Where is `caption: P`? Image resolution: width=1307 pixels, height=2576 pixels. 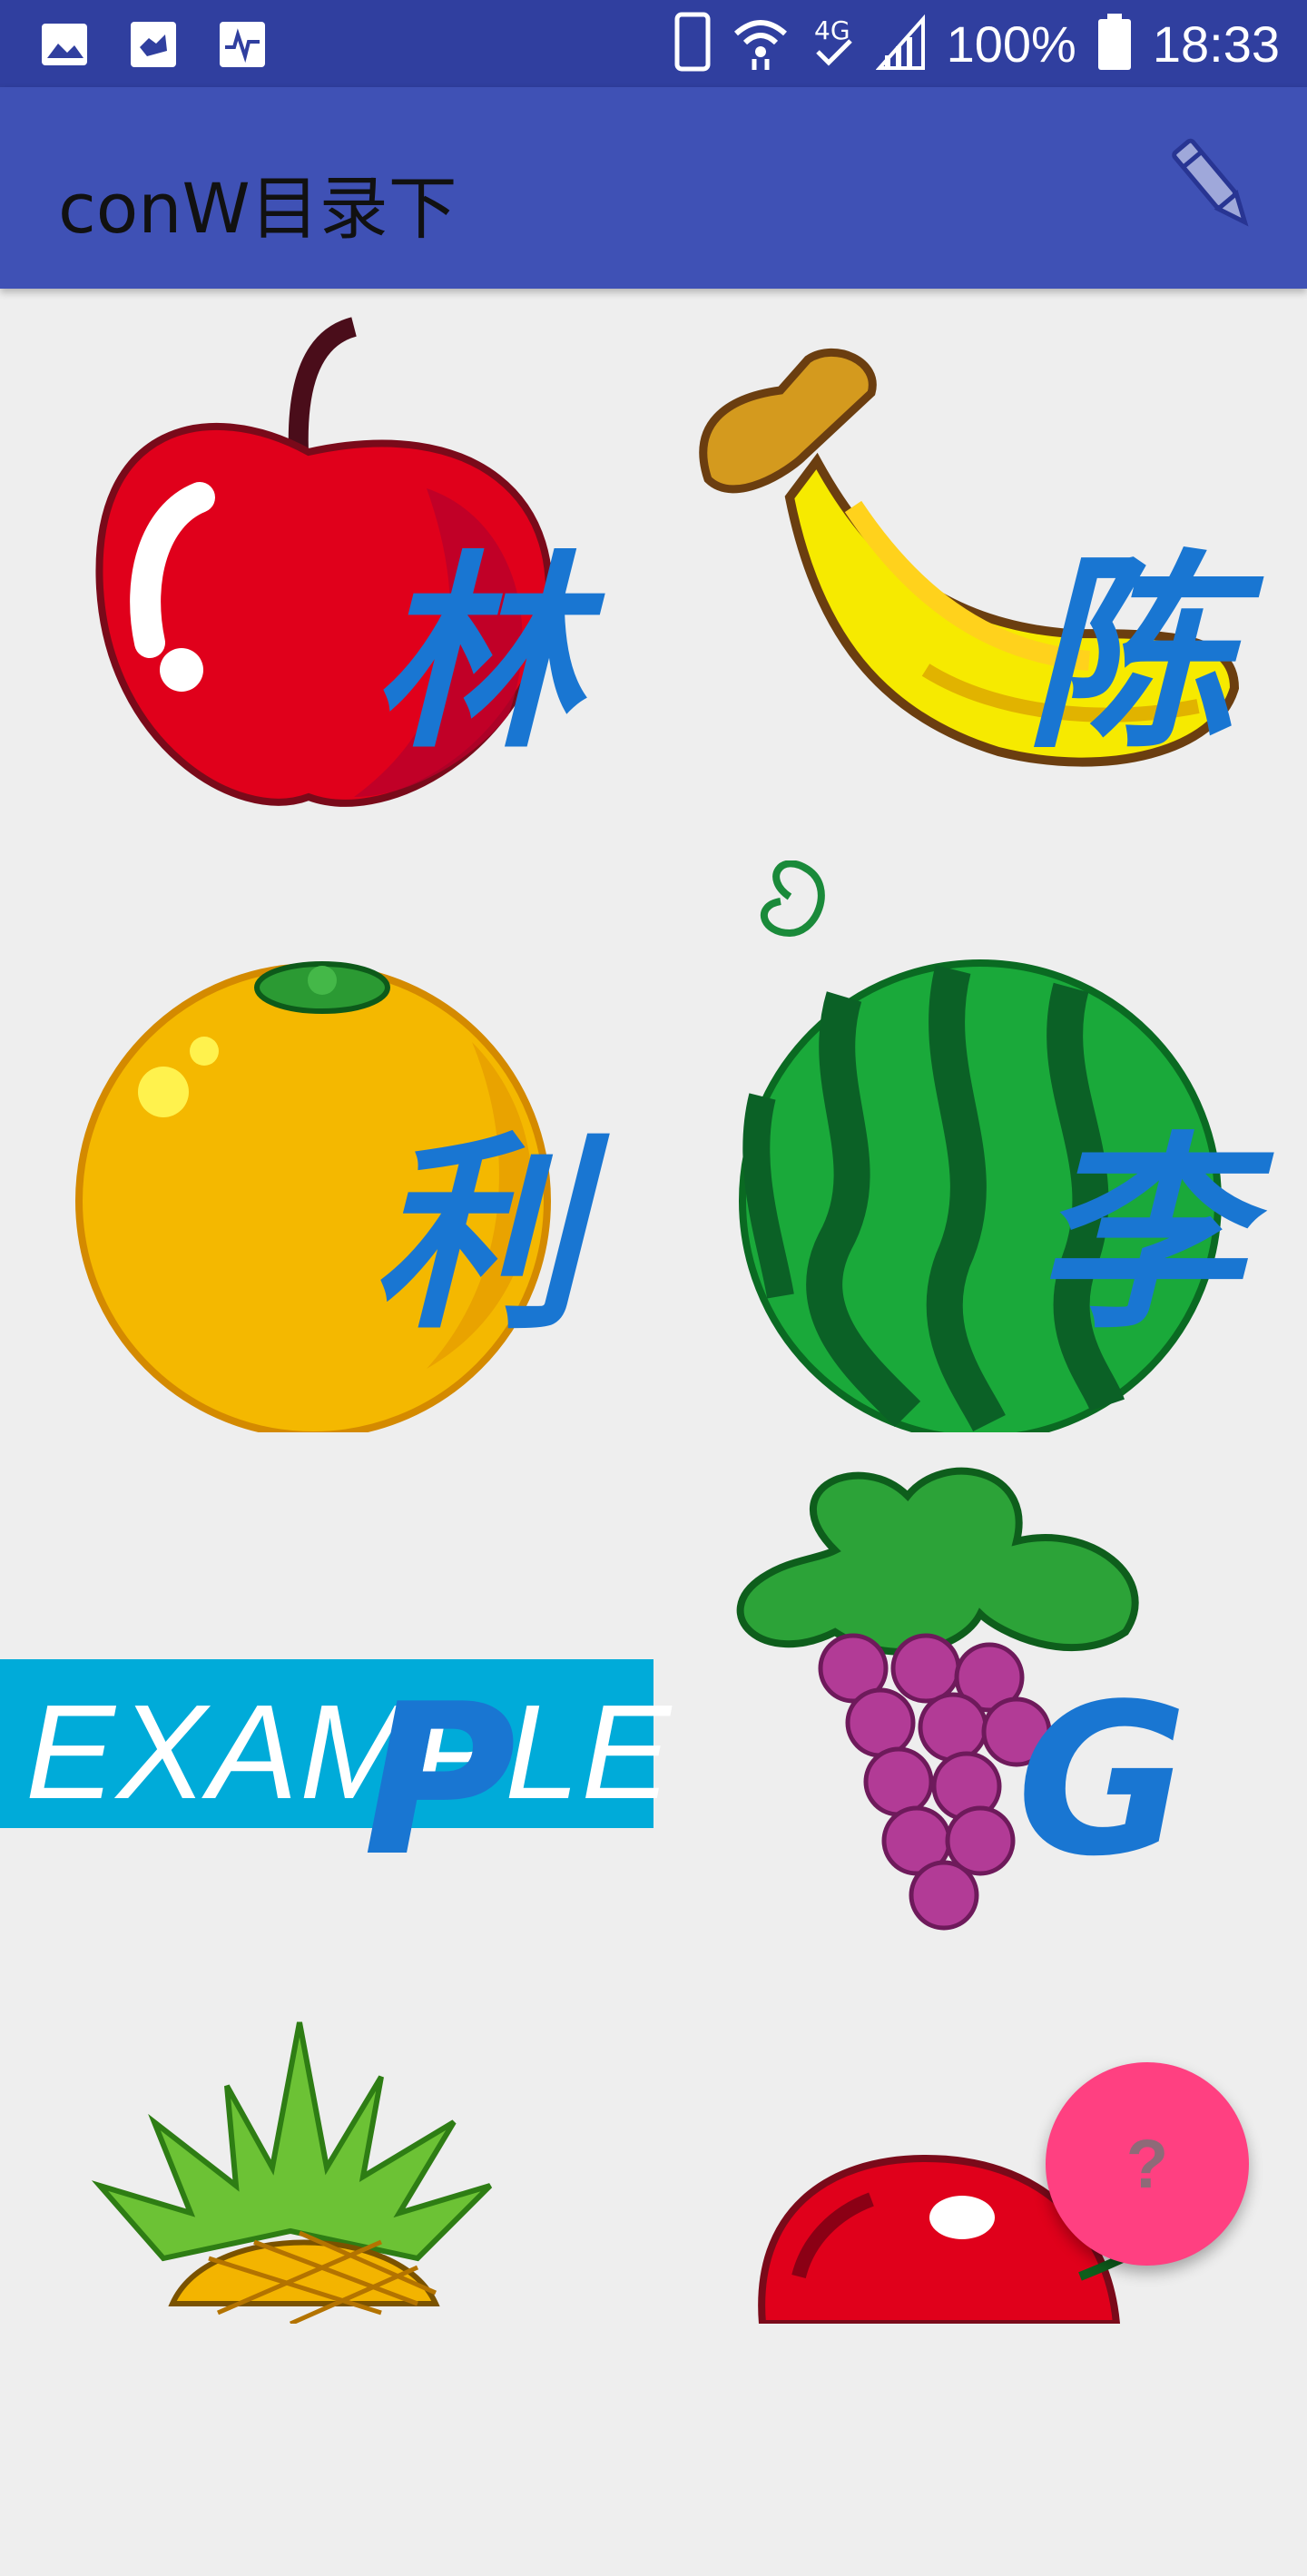
caption: P is located at coordinates (439, 1781).